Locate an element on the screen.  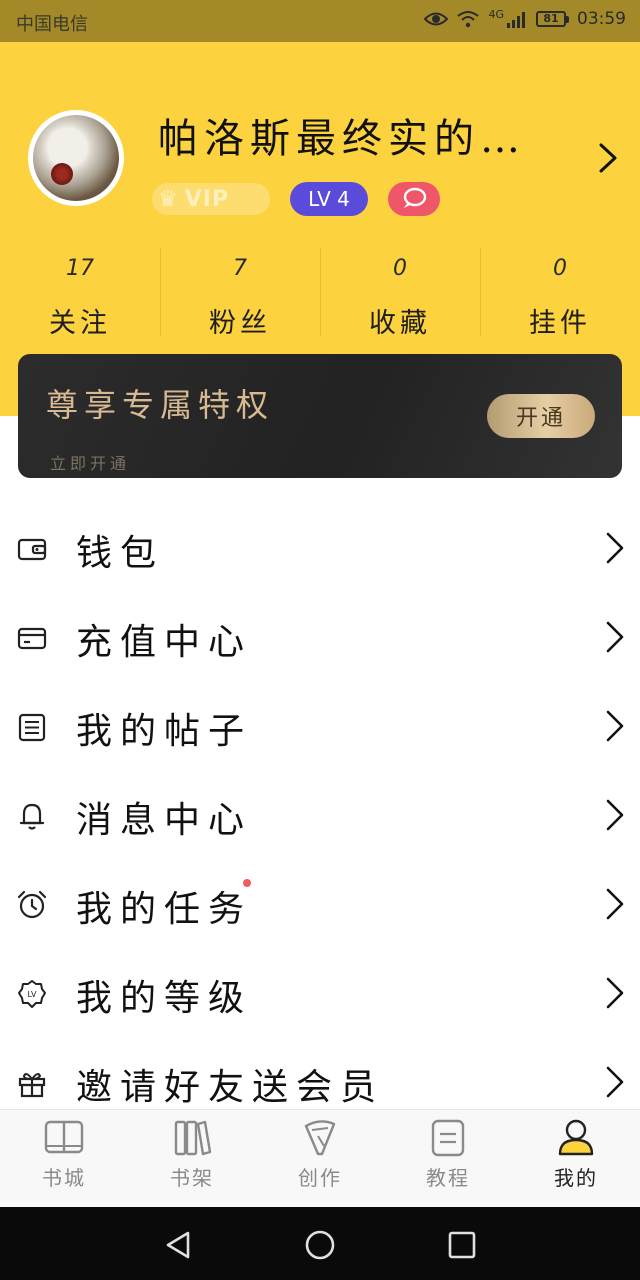
home-icon is located at coordinates (320, 1245).